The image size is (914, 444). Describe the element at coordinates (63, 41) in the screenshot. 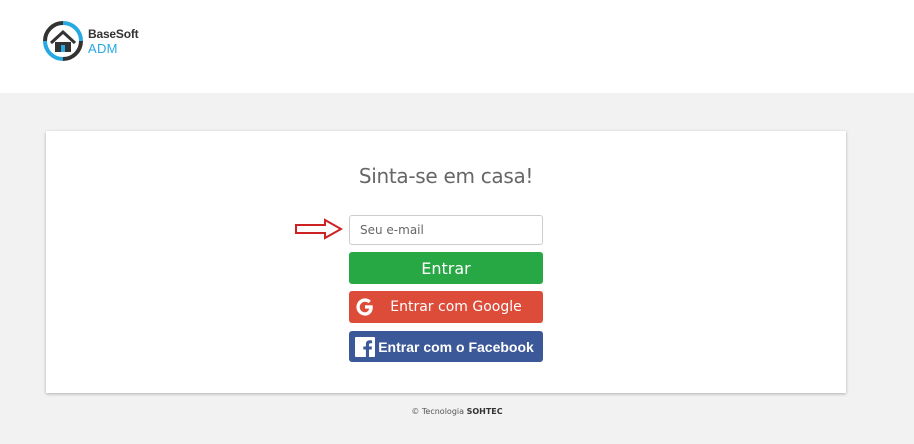

I see `house-logo-icon` at that location.